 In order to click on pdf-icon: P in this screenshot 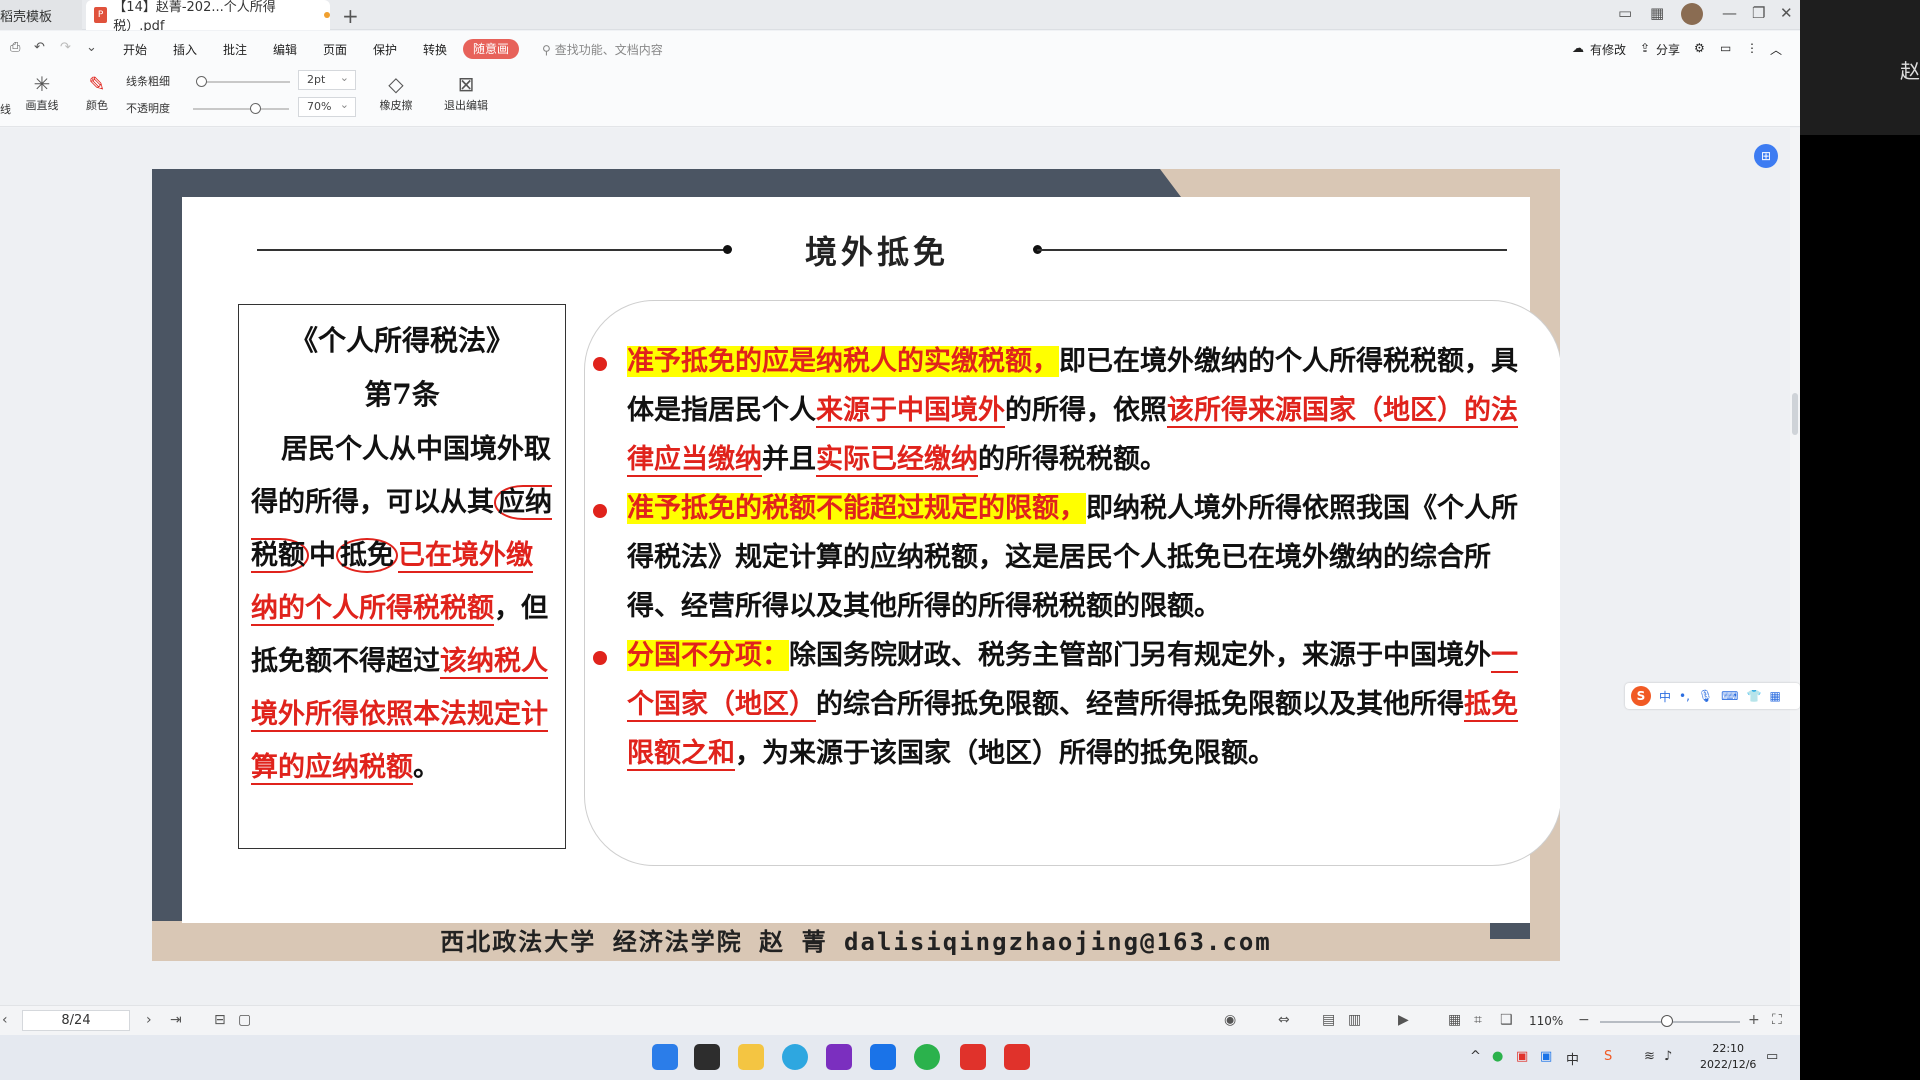, I will do `click(101, 15)`.